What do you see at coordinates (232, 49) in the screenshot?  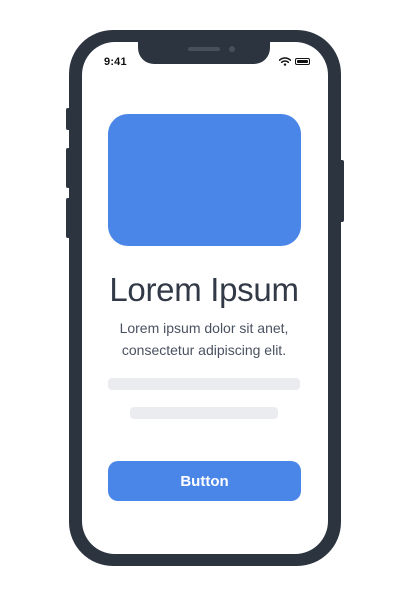 I see `front-camera` at bounding box center [232, 49].